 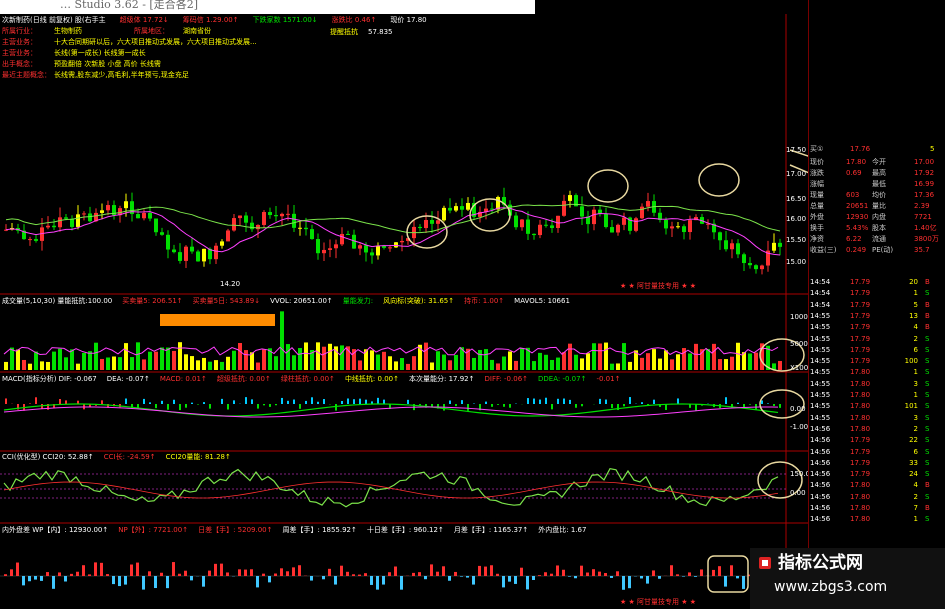 What do you see at coordinates (925, 228) in the screenshot?
I see `quote-value: 1.40亿` at bounding box center [925, 228].